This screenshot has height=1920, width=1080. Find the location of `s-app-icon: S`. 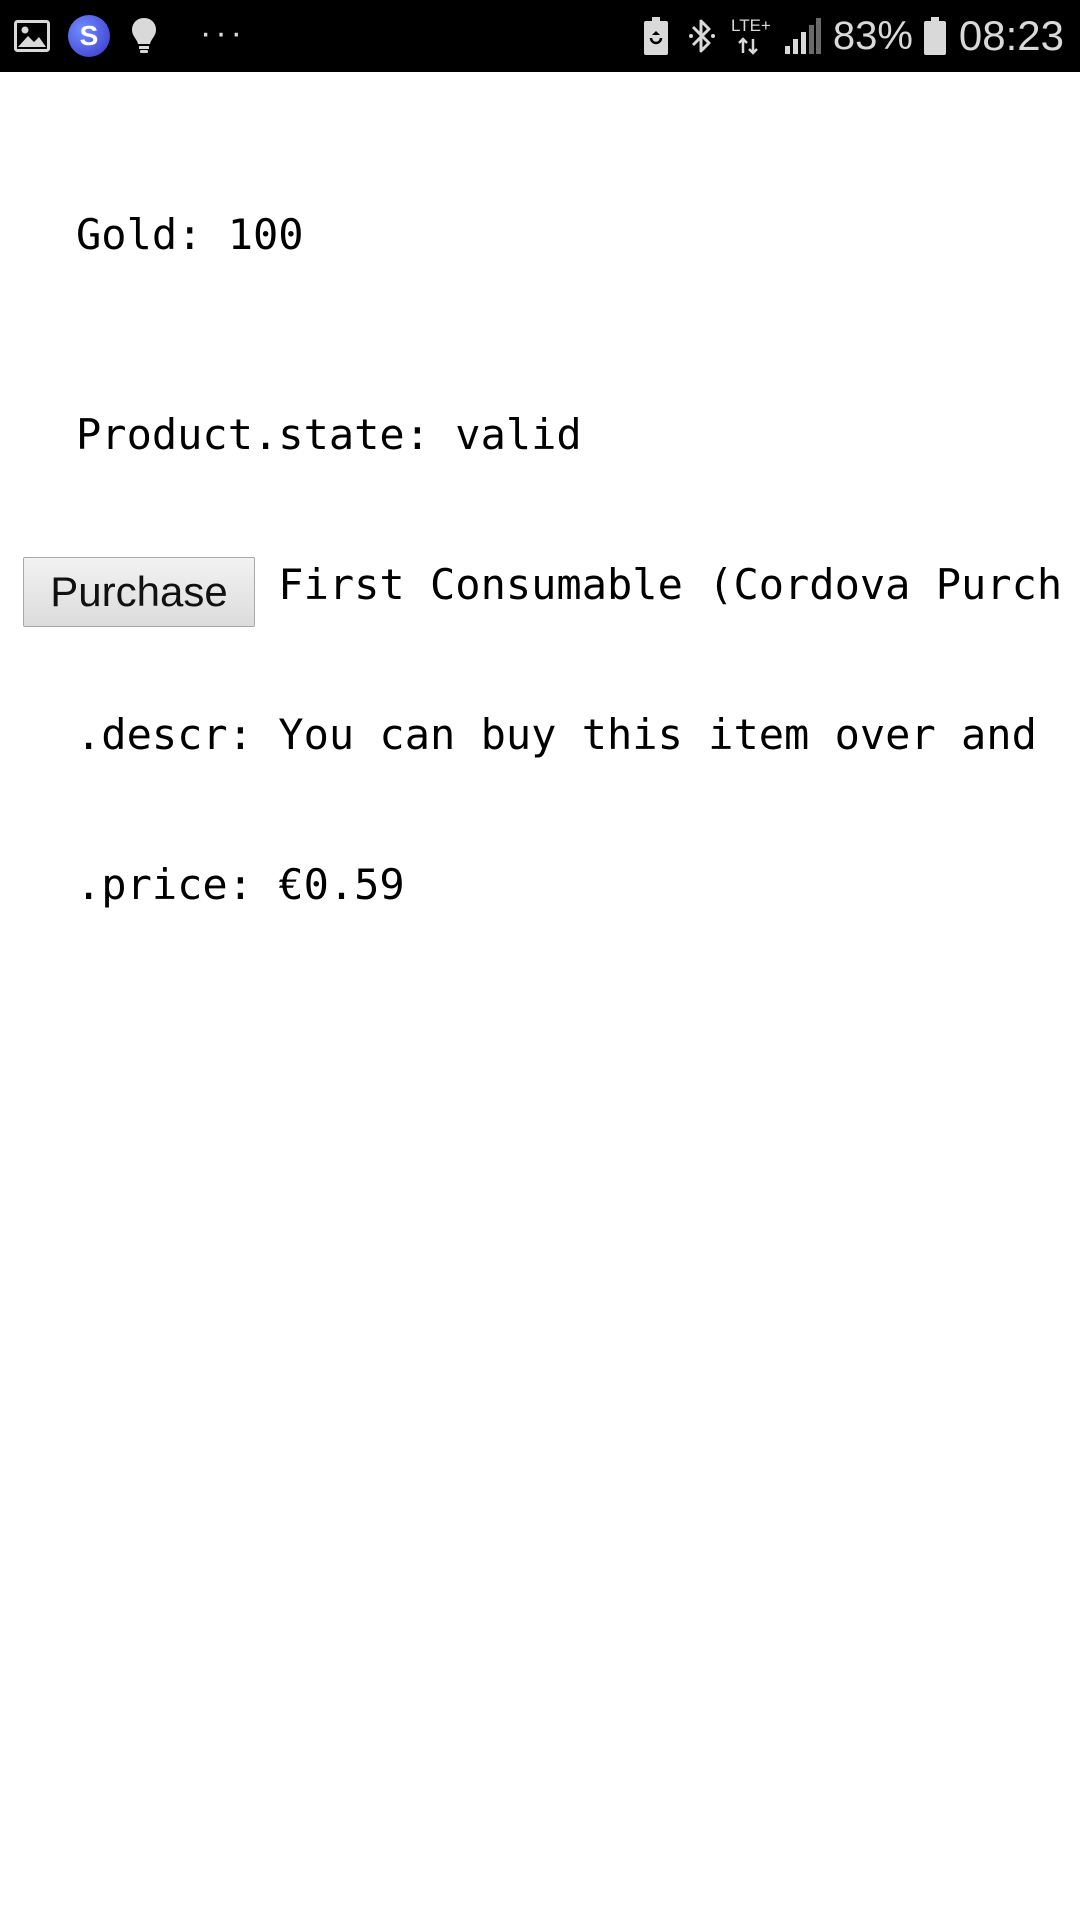

s-app-icon: S is located at coordinates (89, 36).